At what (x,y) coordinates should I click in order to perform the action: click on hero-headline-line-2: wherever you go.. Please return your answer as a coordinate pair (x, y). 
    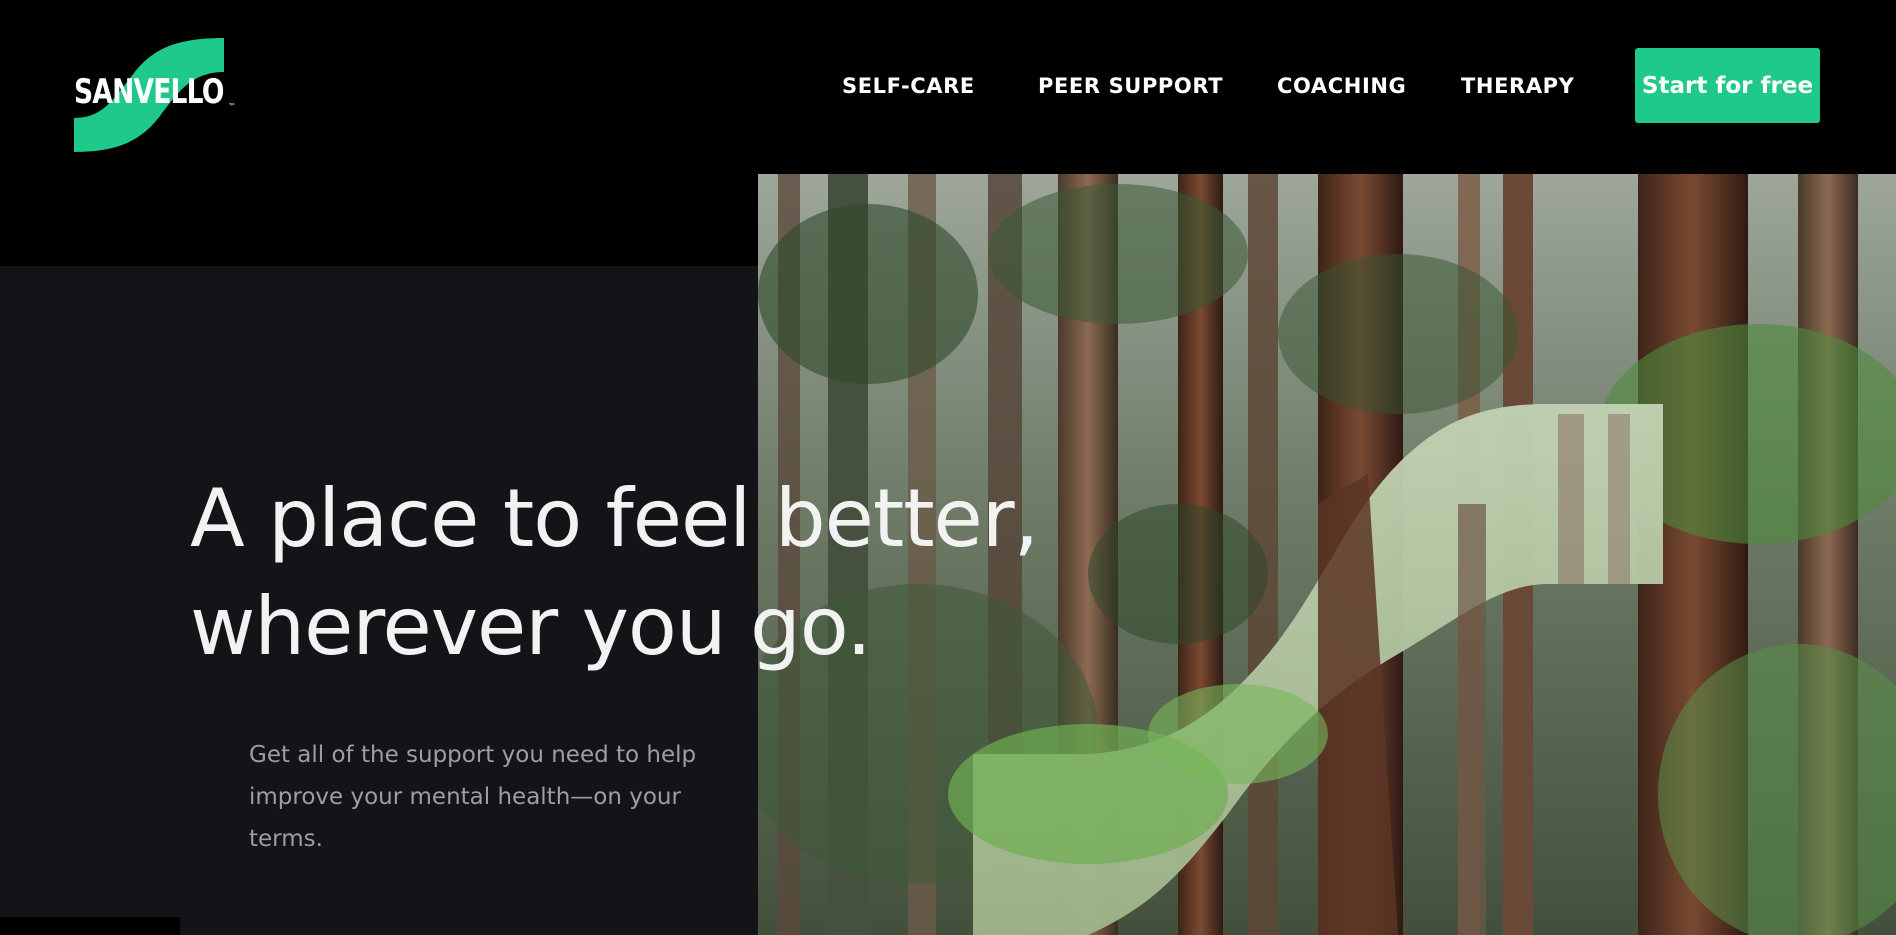
    Looking at the image, I should click on (531, 626).